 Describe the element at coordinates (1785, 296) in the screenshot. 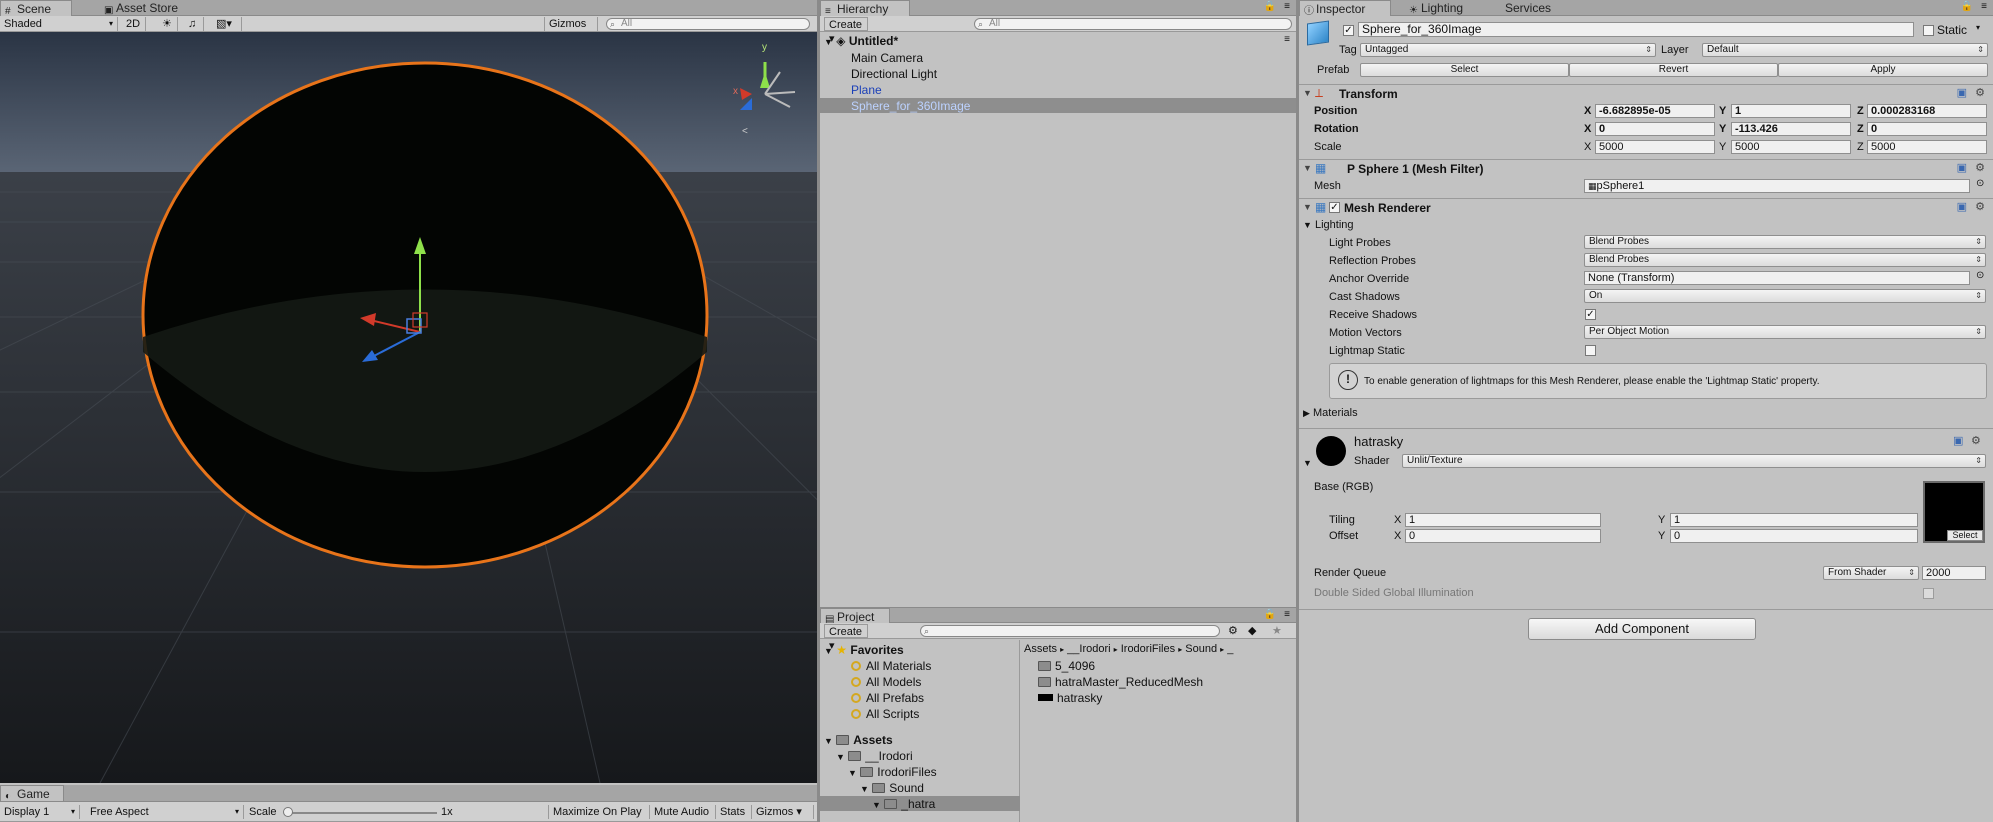

I see `cast-shadows-dropdown: On ⇕` at that location.